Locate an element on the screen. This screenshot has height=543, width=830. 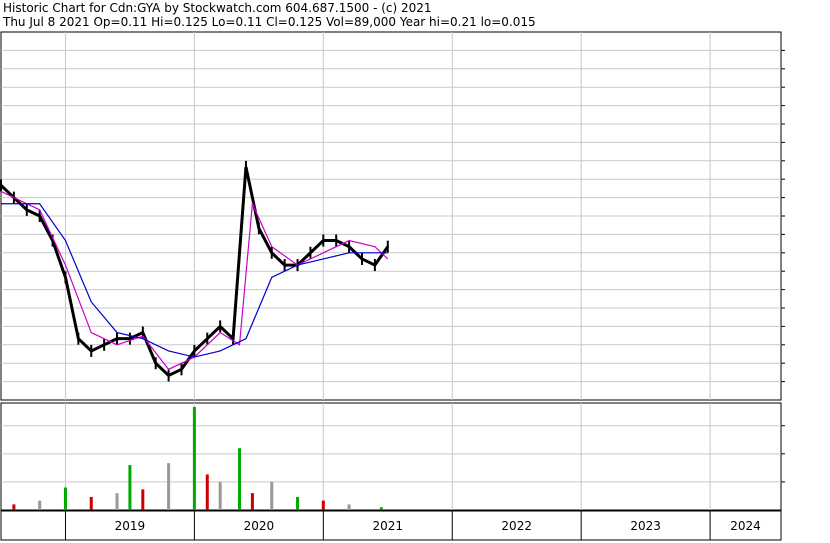
x-axis-label: 2021 is located at coordinates (388, 526).